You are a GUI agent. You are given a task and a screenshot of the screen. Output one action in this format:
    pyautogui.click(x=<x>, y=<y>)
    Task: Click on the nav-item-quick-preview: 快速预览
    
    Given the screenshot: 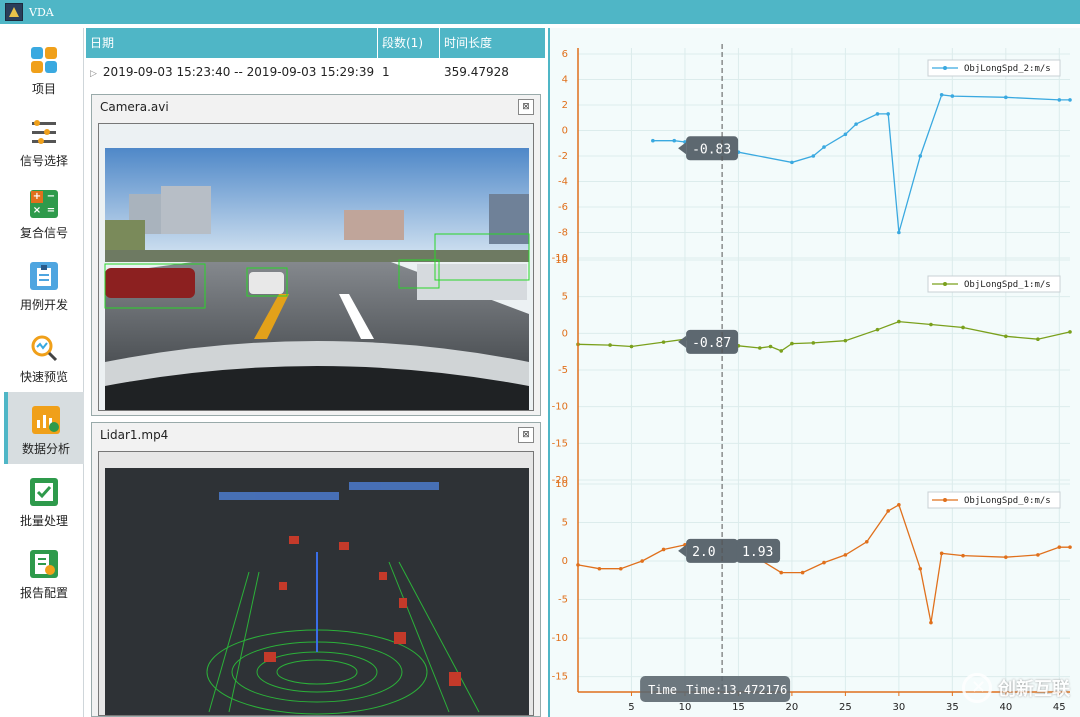 What is the action you would take?
    pyautogui.click(x=44, y=356)
    